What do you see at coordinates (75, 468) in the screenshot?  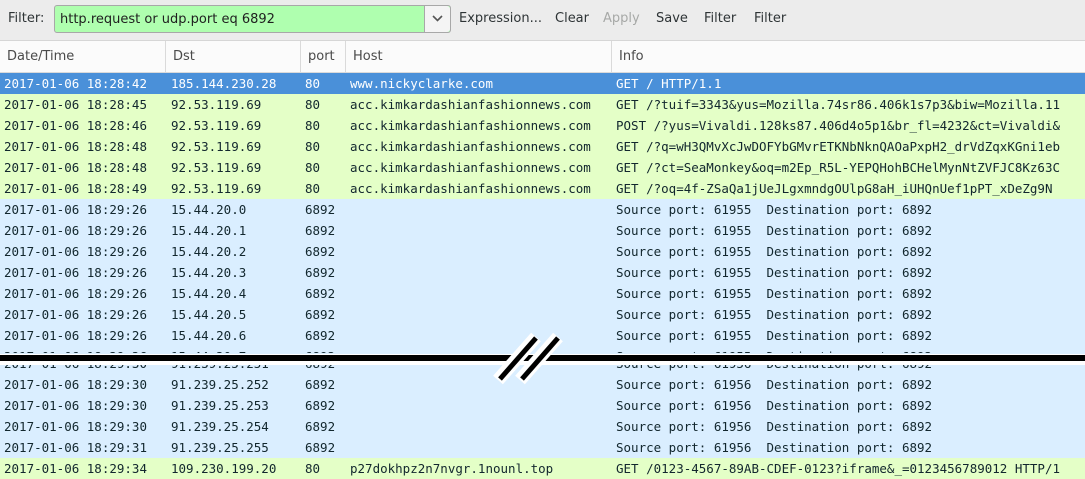 I see `cell-datetime: 2017-01-06 18:29:34` at bounding box center [75, 468].